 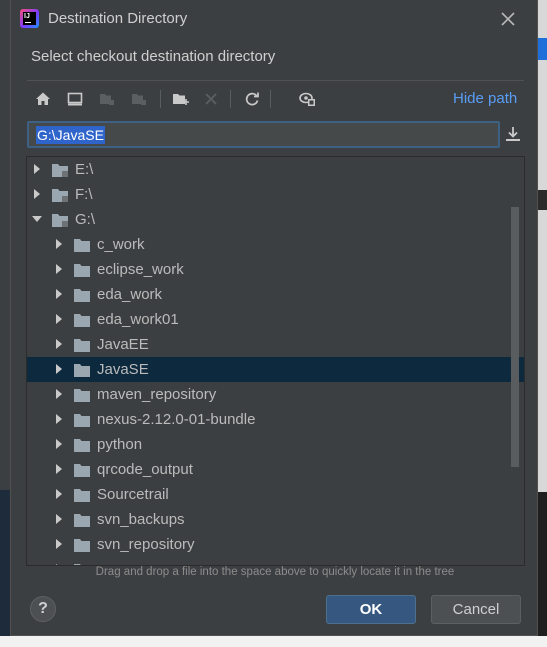 I want to click on tree-row-label: c_work, so click(x=121, y=244).